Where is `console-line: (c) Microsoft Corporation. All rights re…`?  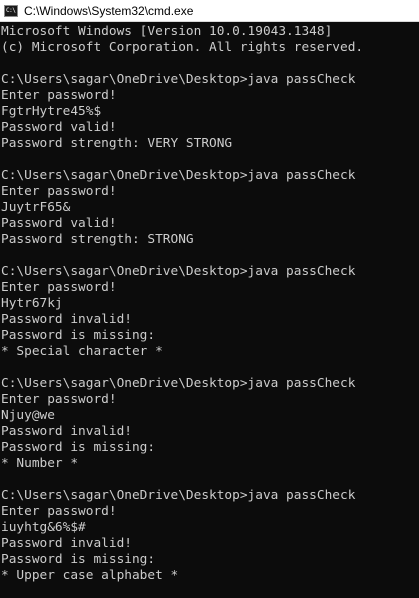
console-line: (c) Microsoft Corporation. All rights re… is located at coordinates (182, 47).